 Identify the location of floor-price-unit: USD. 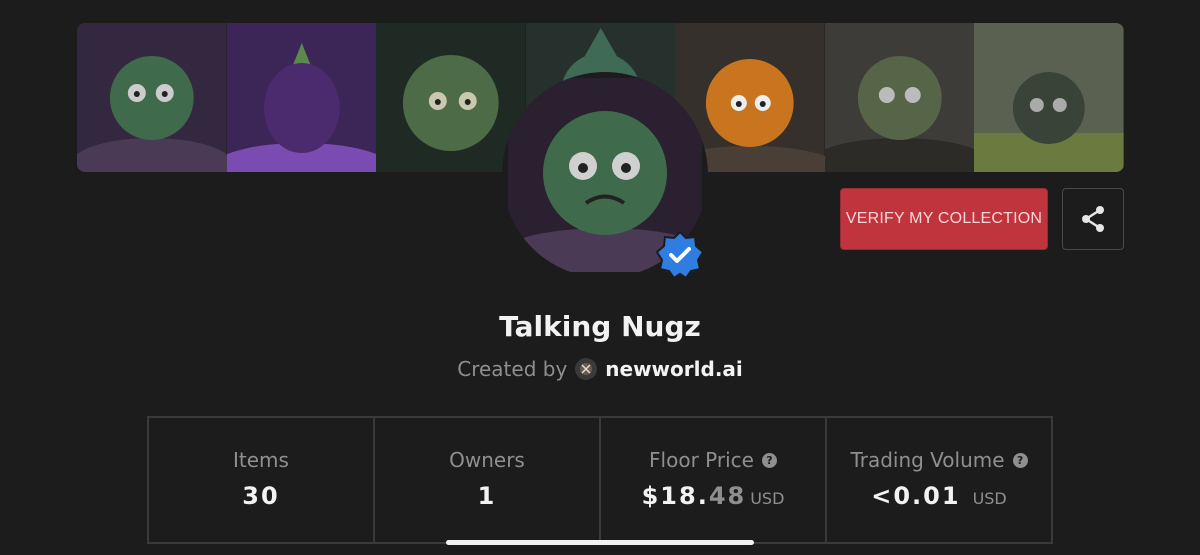
(767, 498).